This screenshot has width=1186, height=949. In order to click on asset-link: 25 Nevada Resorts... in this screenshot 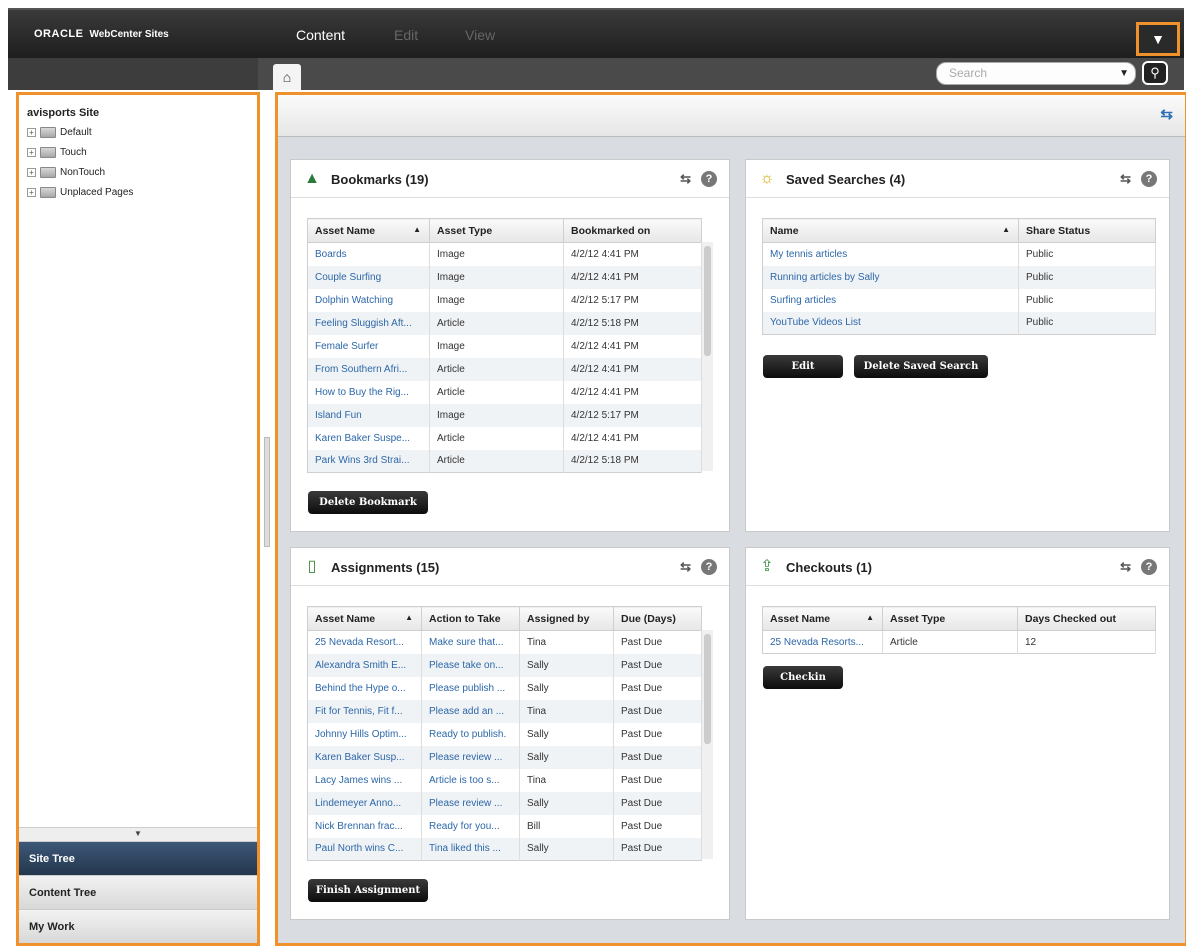, I will do `click(822, 642)`.